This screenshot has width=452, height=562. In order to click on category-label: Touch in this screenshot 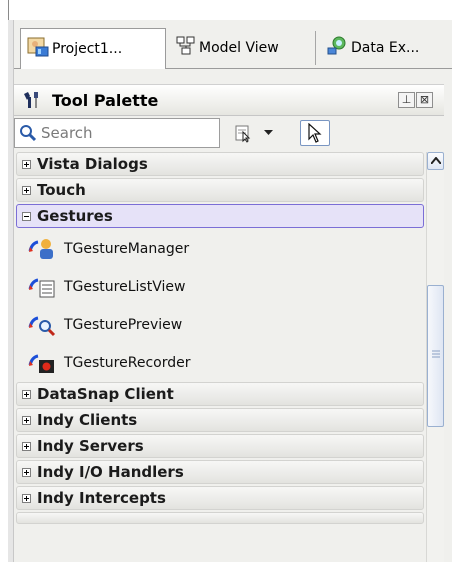, I will do `click(61, 190)`.